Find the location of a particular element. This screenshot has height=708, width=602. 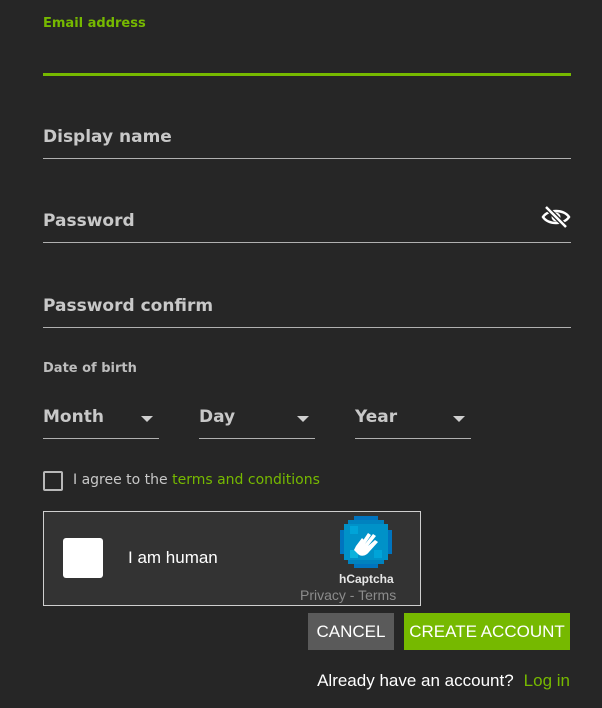

display-name-field: Display name is located at coordinates (307, 143).